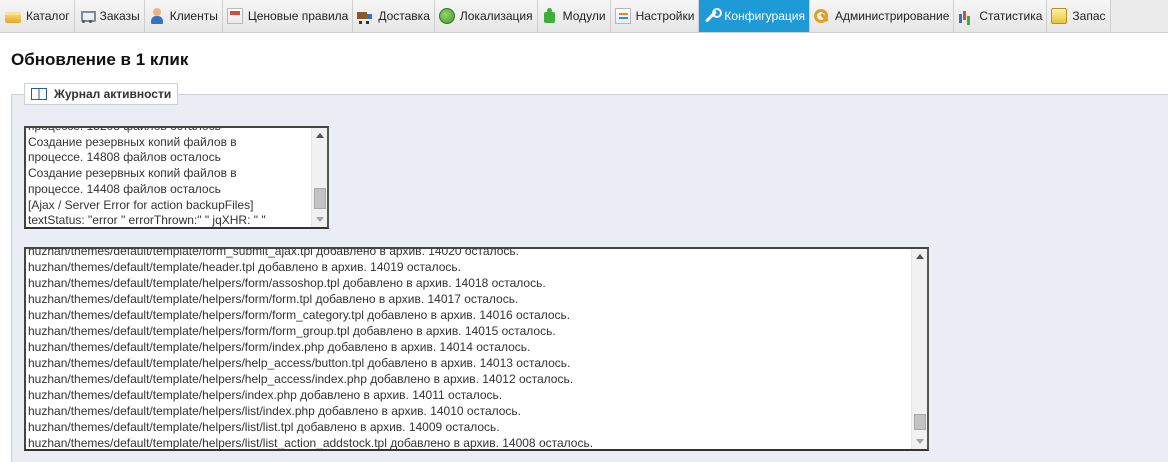 The width and height of the screenshot is (1168, 462). Describe the element at coordinates (622, 16) in the screenshot. I see `settings-icon` at that location.